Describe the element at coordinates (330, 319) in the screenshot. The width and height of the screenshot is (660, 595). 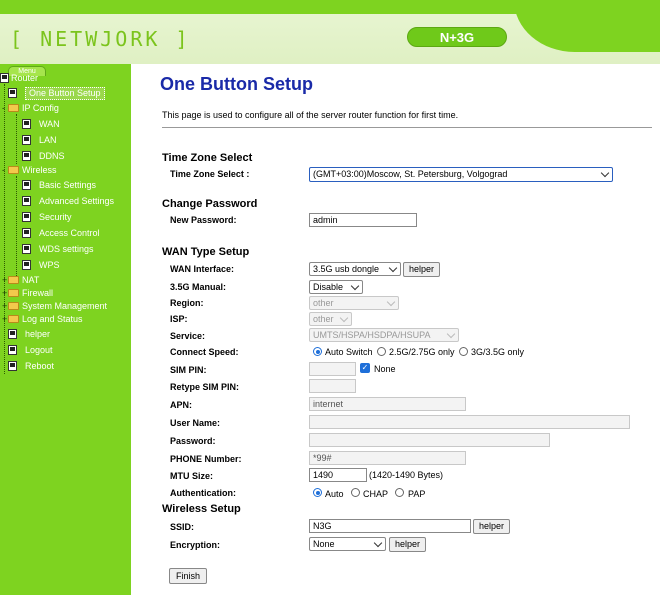
I see `isp-select: other` at that location.